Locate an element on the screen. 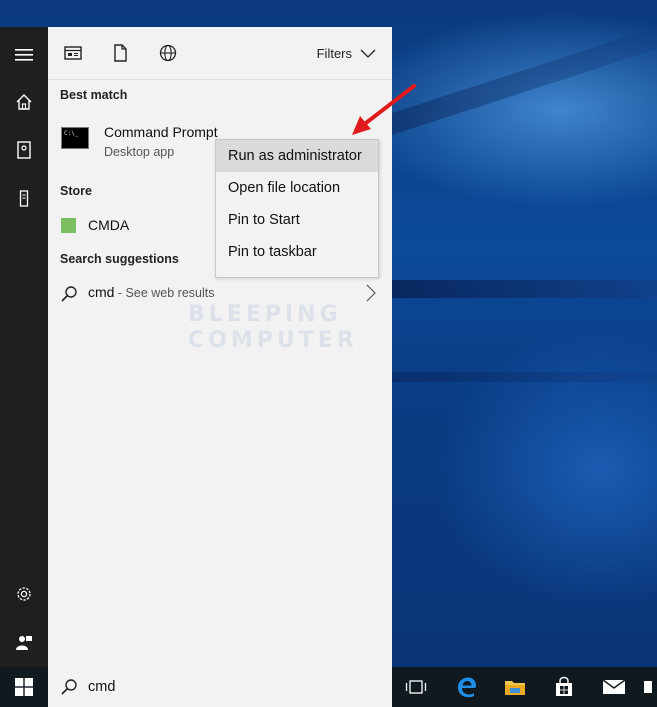  watermark-line2: COMPUTER is located at coordinates (273, 340).